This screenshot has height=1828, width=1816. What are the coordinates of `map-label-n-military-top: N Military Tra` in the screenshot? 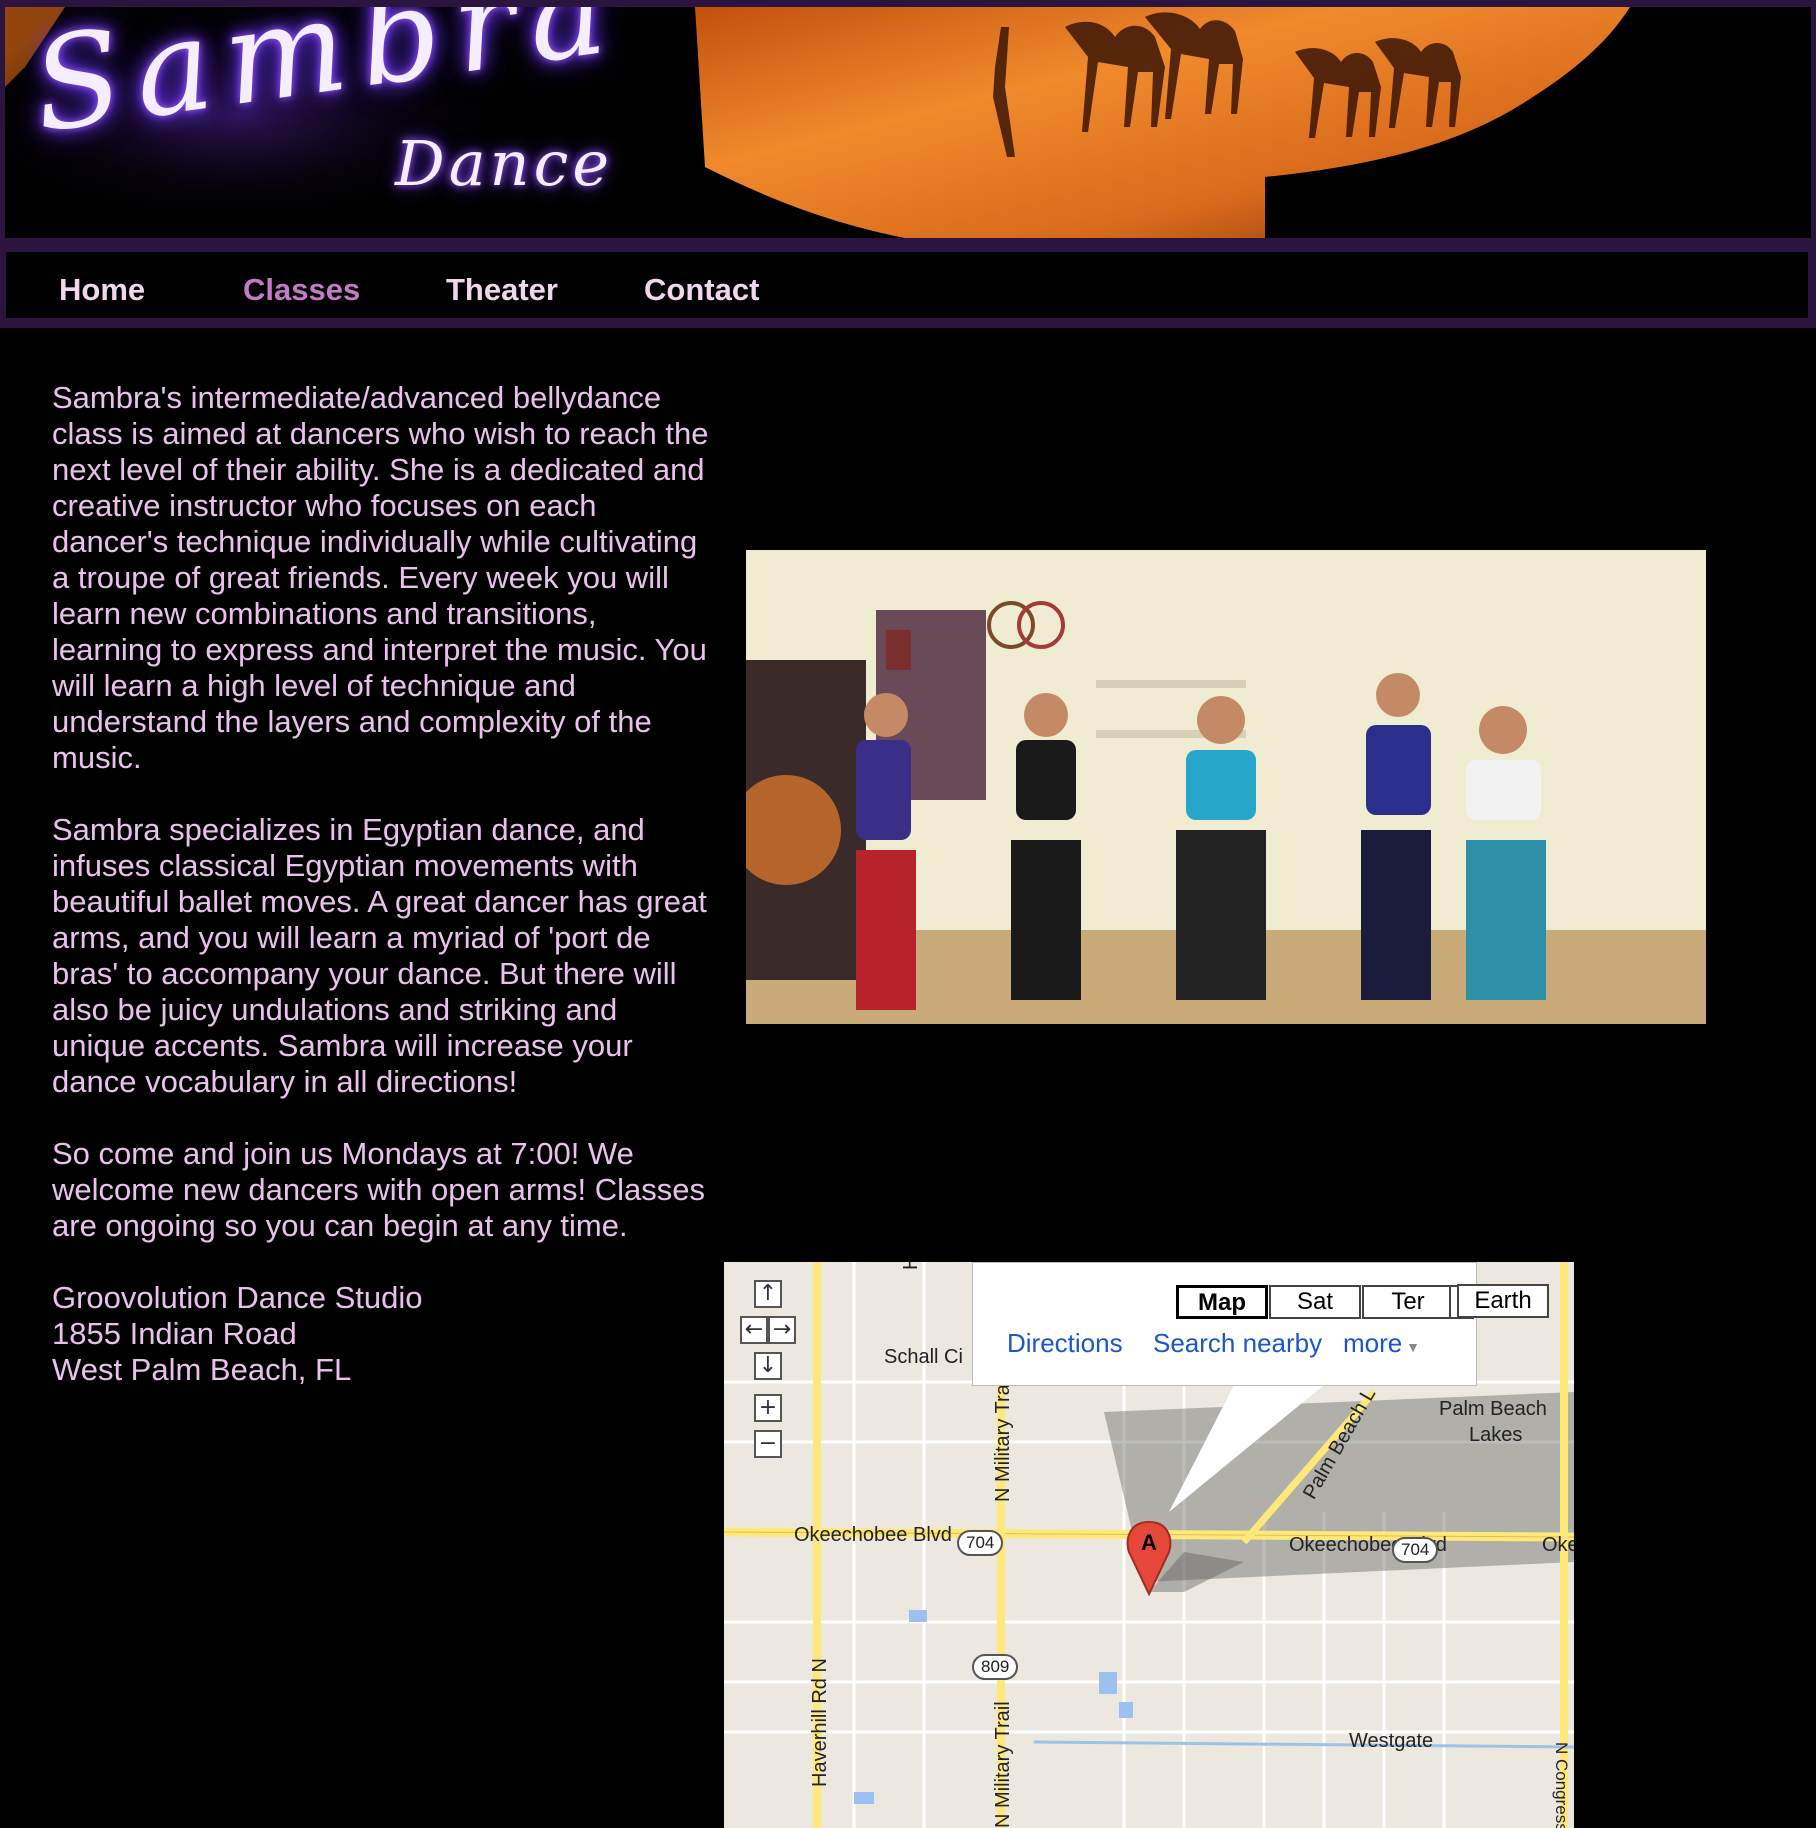 It's located at (1003, 1443).